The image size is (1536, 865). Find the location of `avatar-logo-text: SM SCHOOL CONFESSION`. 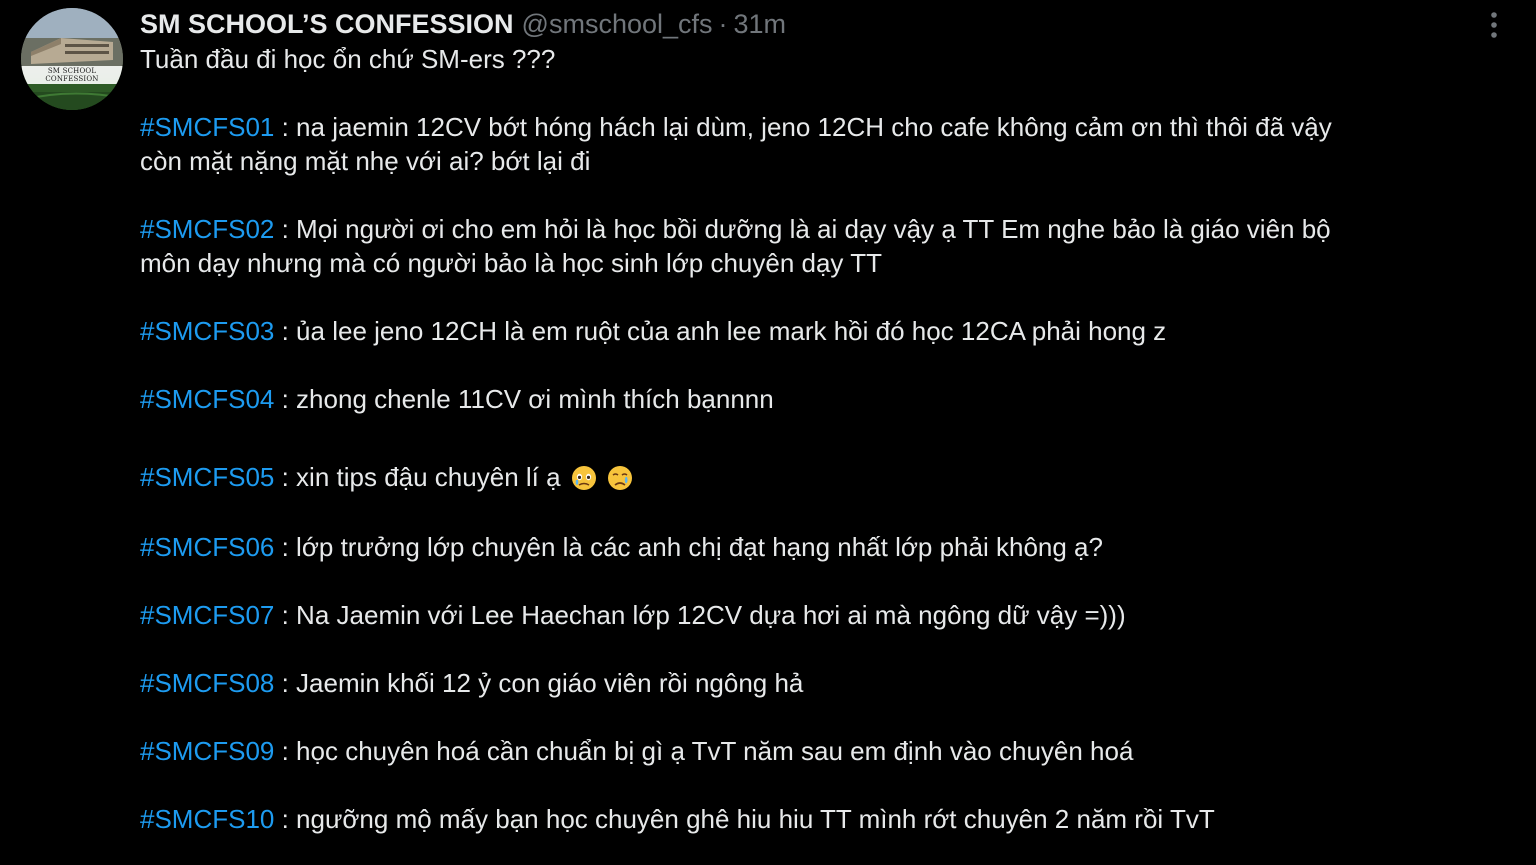

avatar-logo-text: SM SCHOOL CONFESSION is located at coordinates (72, 75).